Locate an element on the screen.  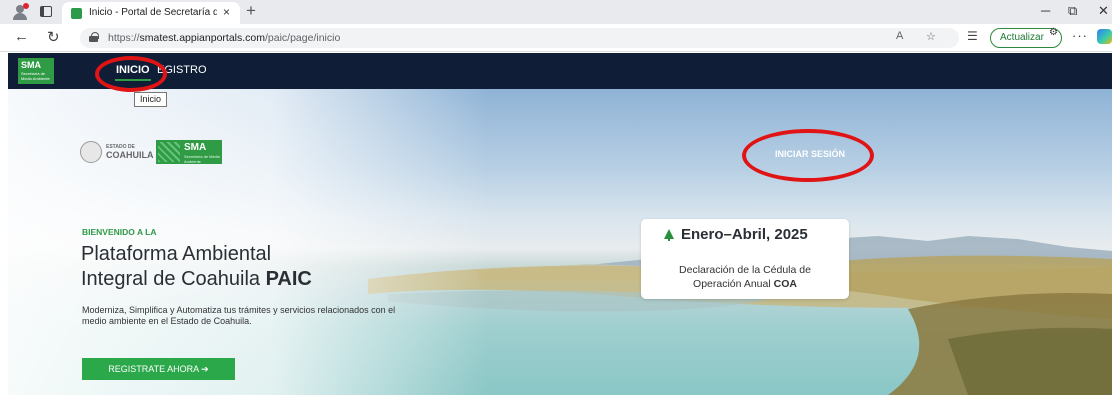
favorites-icon: ☰ is located at coordinates (972, 36).